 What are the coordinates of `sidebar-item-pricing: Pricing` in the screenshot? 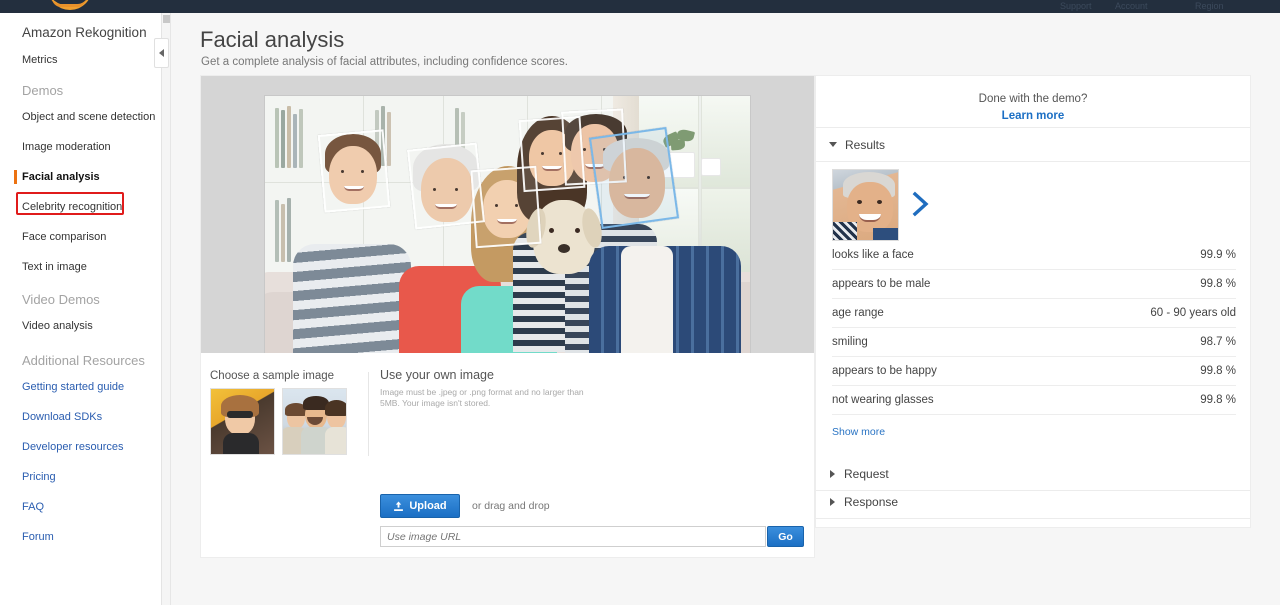 It's located at (80, 477).